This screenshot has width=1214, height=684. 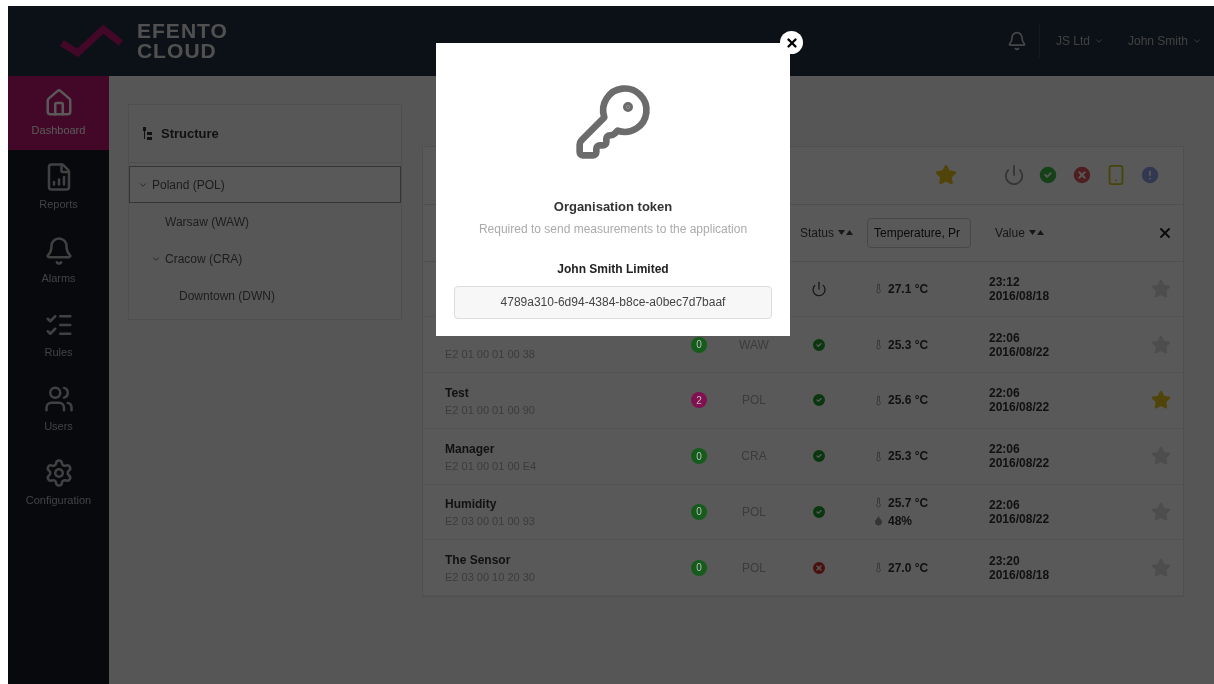 I want to click on notification-icon, so click(x=1016, y=41).